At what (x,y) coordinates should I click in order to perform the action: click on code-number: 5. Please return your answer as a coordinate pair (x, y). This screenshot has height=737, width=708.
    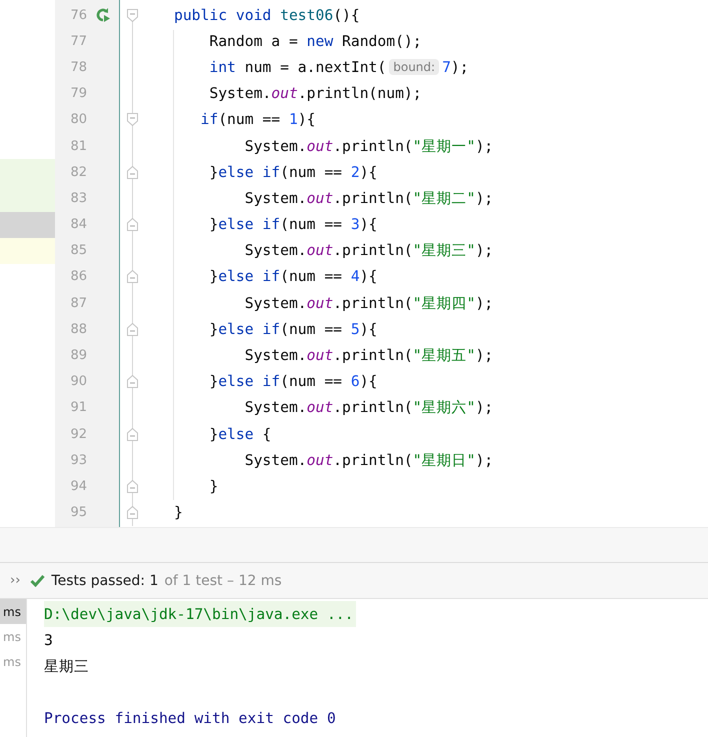
    Looking at the image, I should click on (355, 329).